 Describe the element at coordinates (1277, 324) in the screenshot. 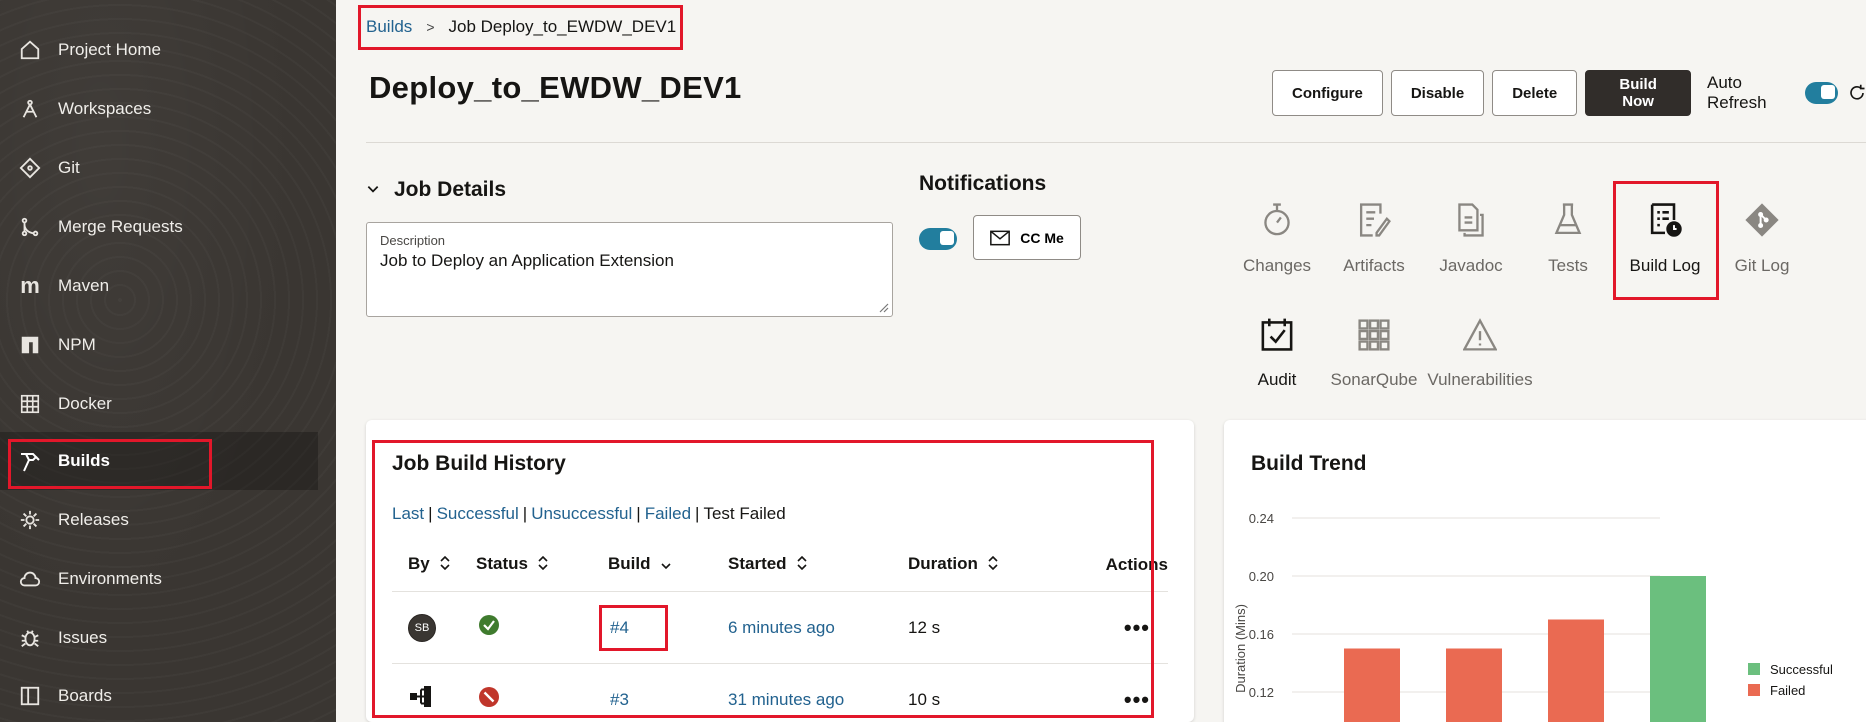

I see `calendar-check-icon` at that location.